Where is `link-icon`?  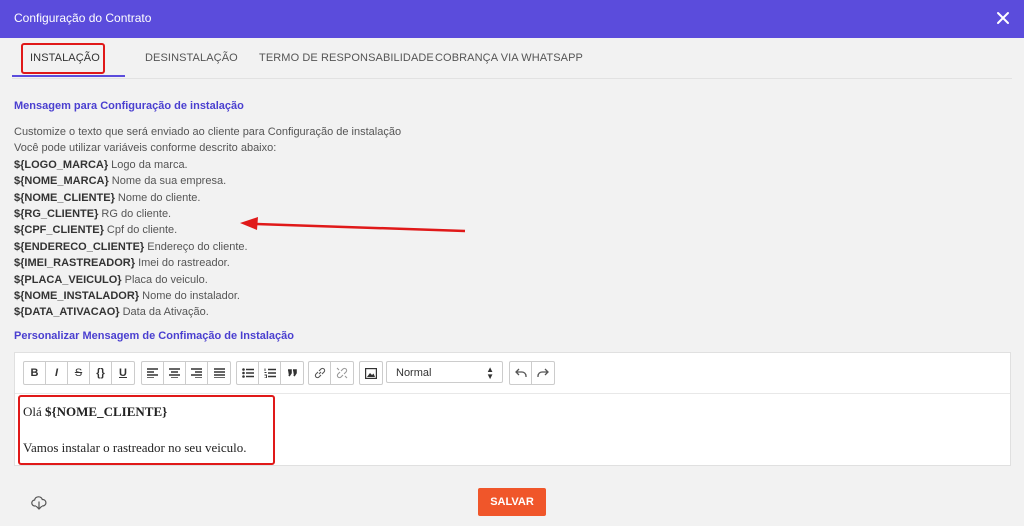 link-icon is located at coordinates (320, 373).